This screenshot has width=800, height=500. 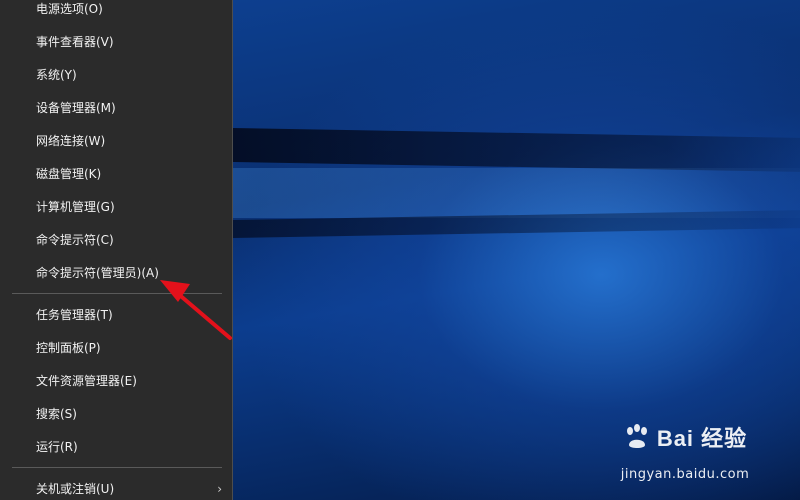 What do you see at coordinates (116, 207) in the screenshot?
I see `menu-item-computer-management: 计算机管理(G)` at bounding box center [116, 207].